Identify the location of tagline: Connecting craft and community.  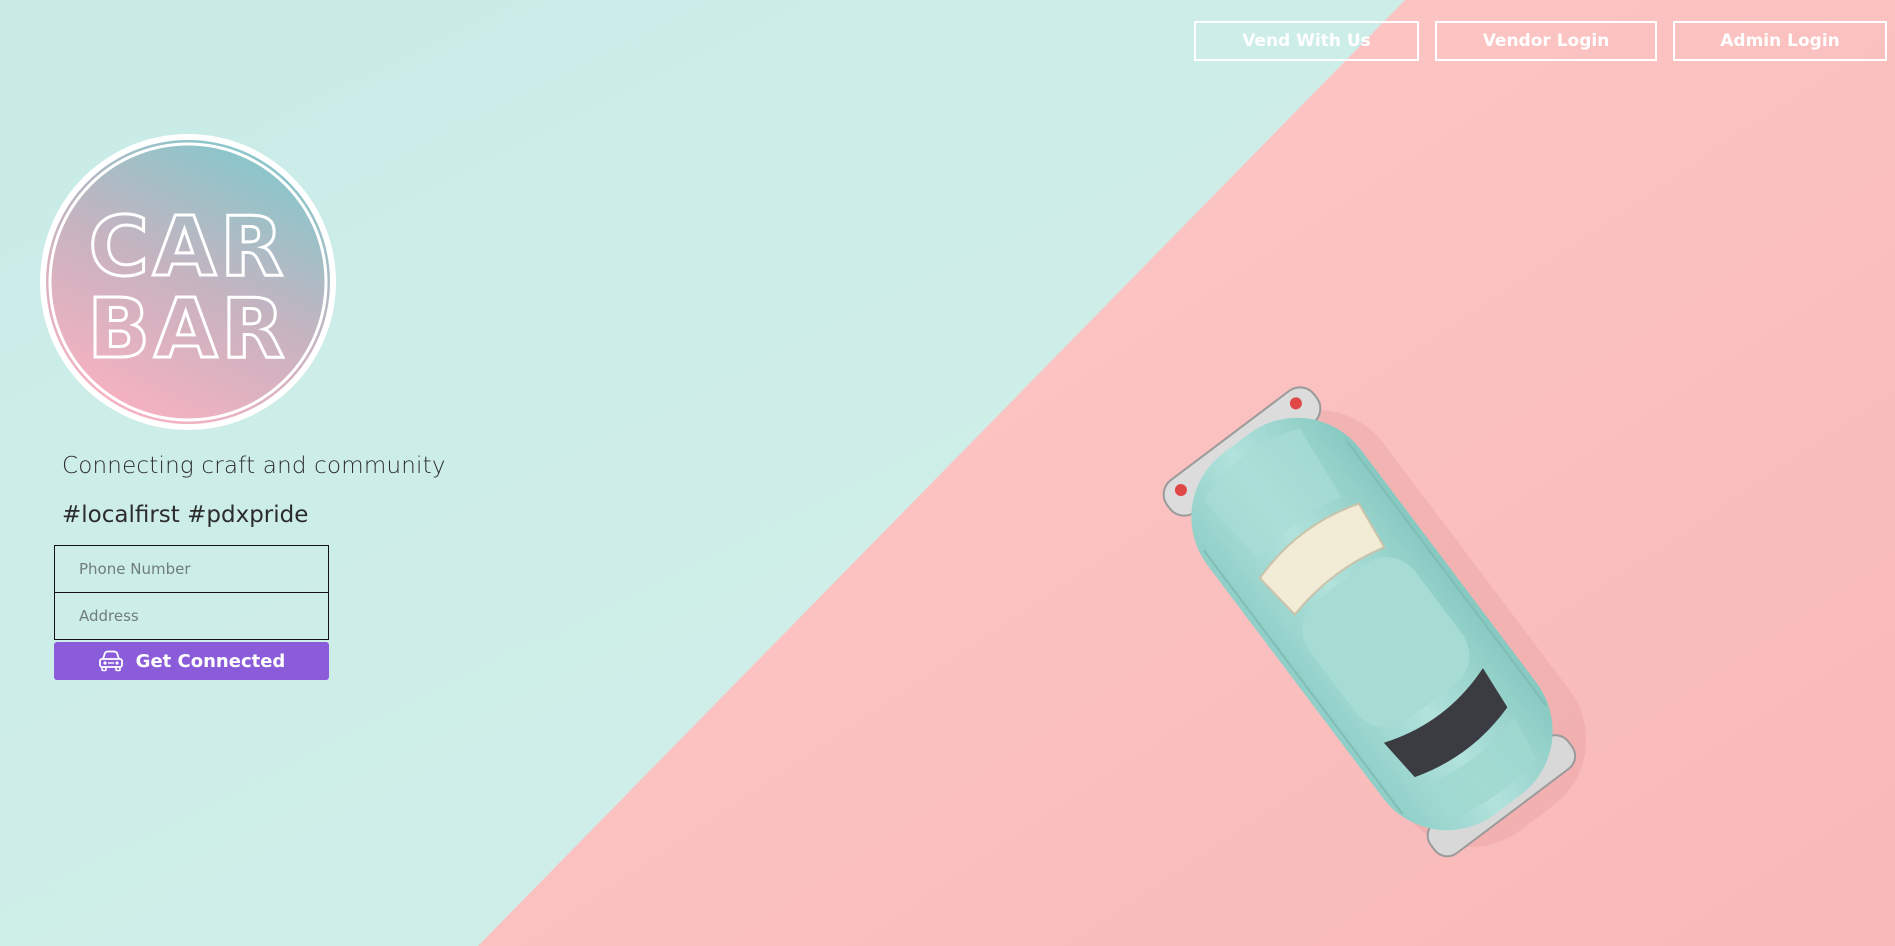
(254, 466).